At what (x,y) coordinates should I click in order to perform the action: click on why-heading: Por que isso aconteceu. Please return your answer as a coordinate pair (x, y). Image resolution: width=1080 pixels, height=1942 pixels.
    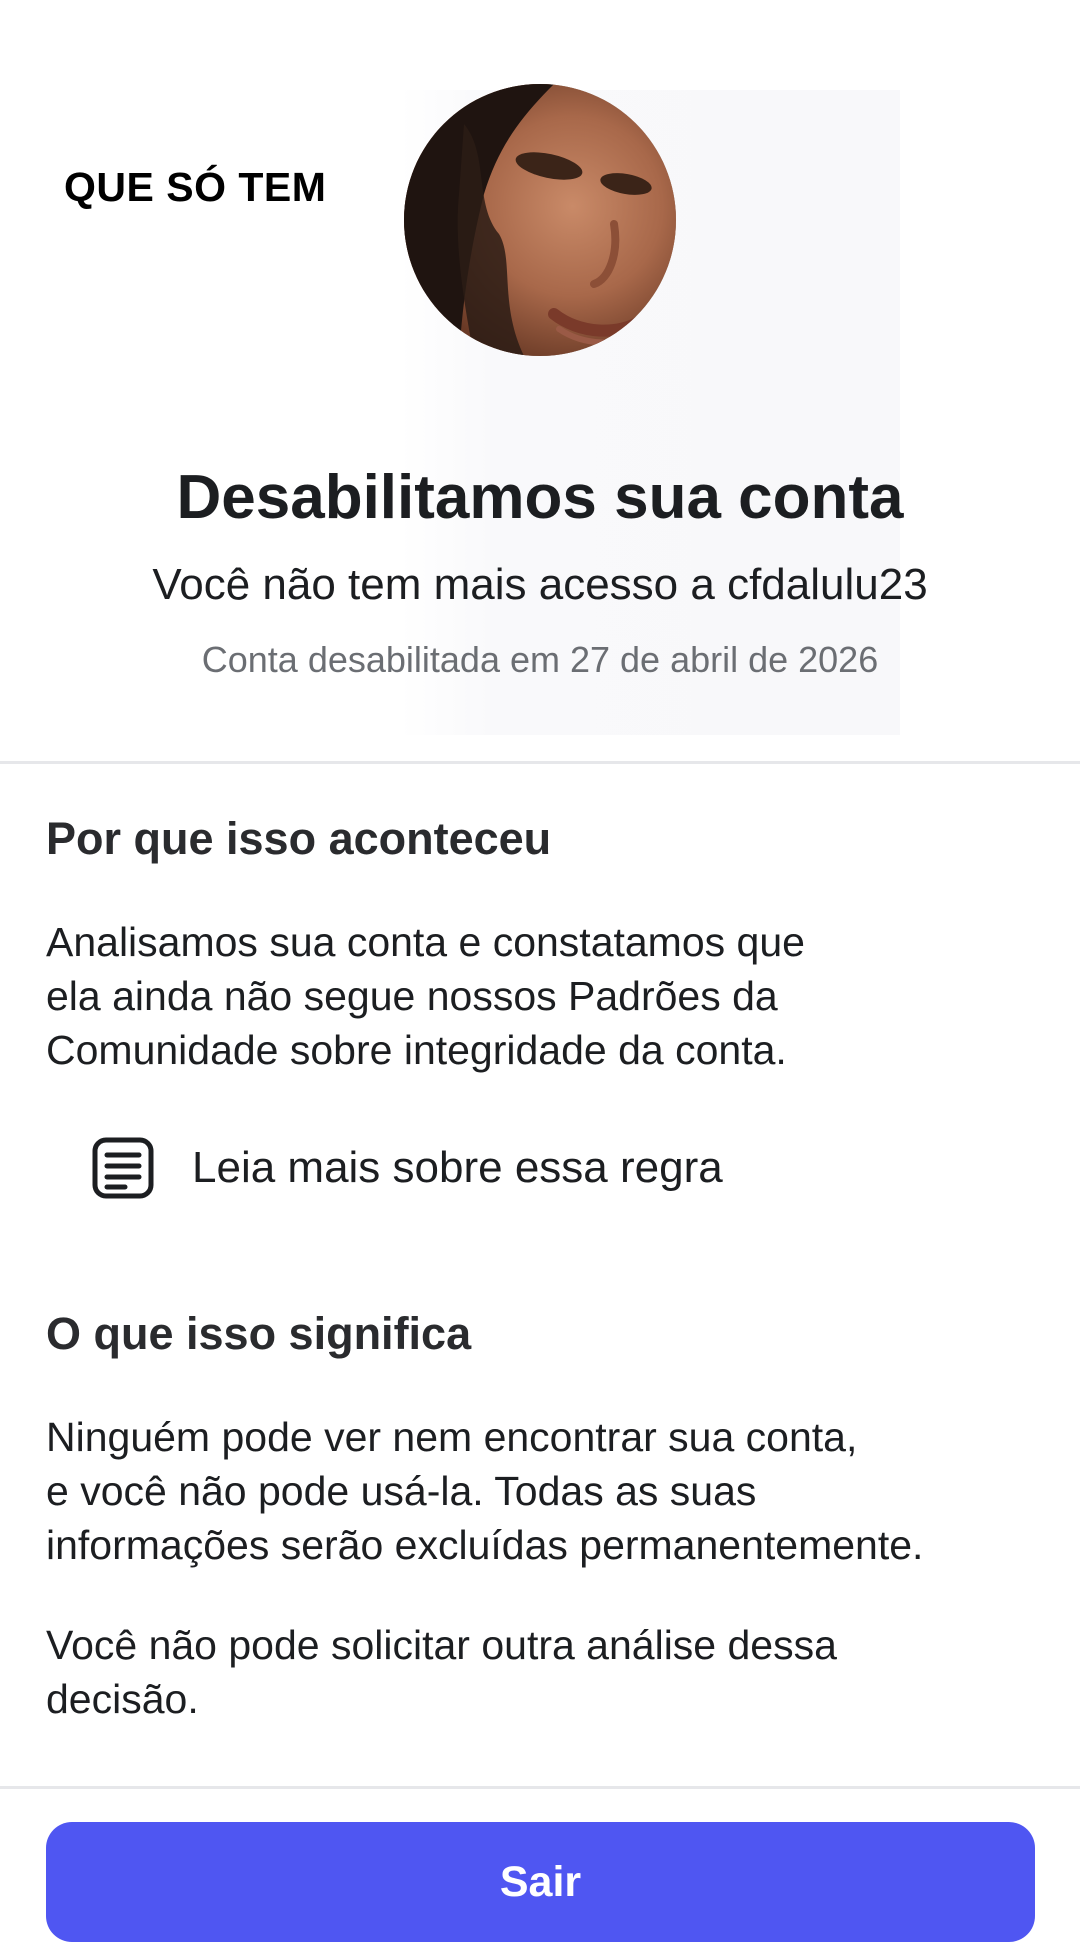
    Looking at the image, I should click on (299, 838).